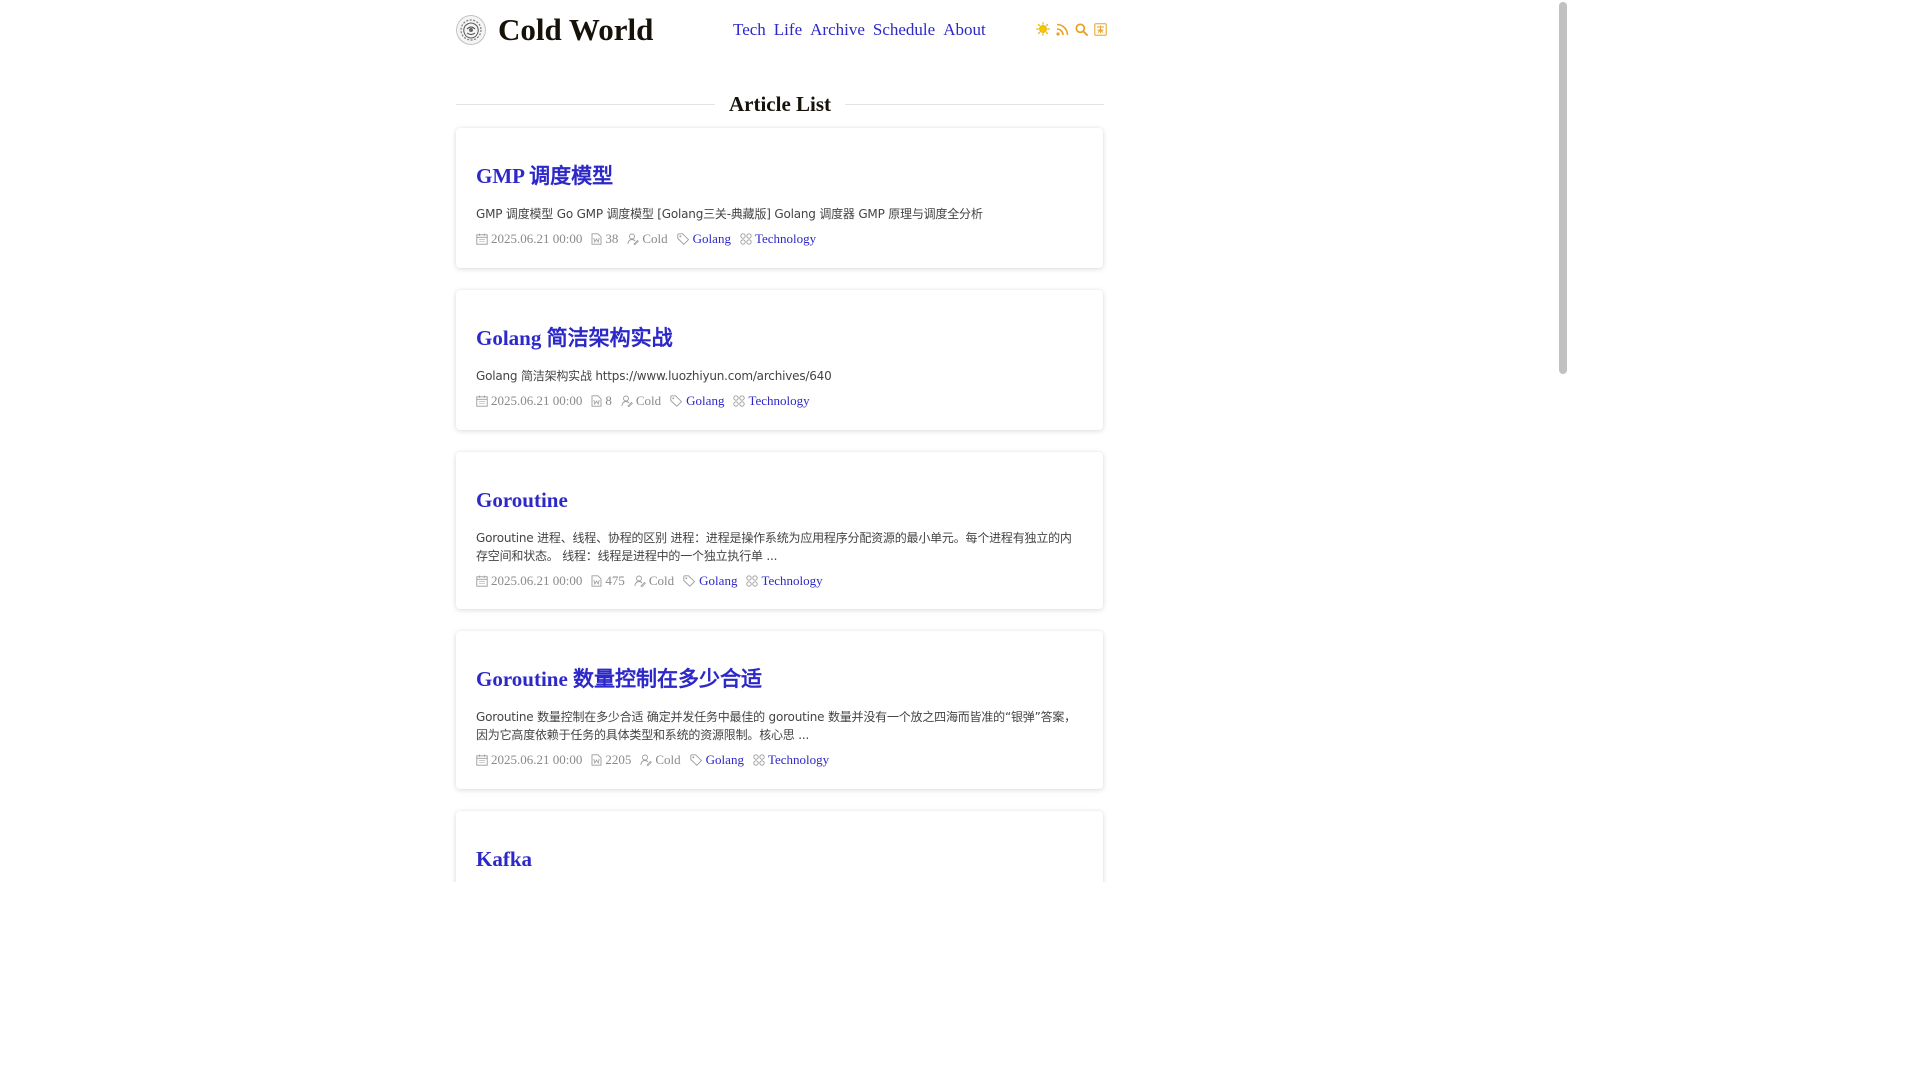 The width and height of the screenshot is (1920, 1080). I want to click on logo-icon, so click(471, 30).